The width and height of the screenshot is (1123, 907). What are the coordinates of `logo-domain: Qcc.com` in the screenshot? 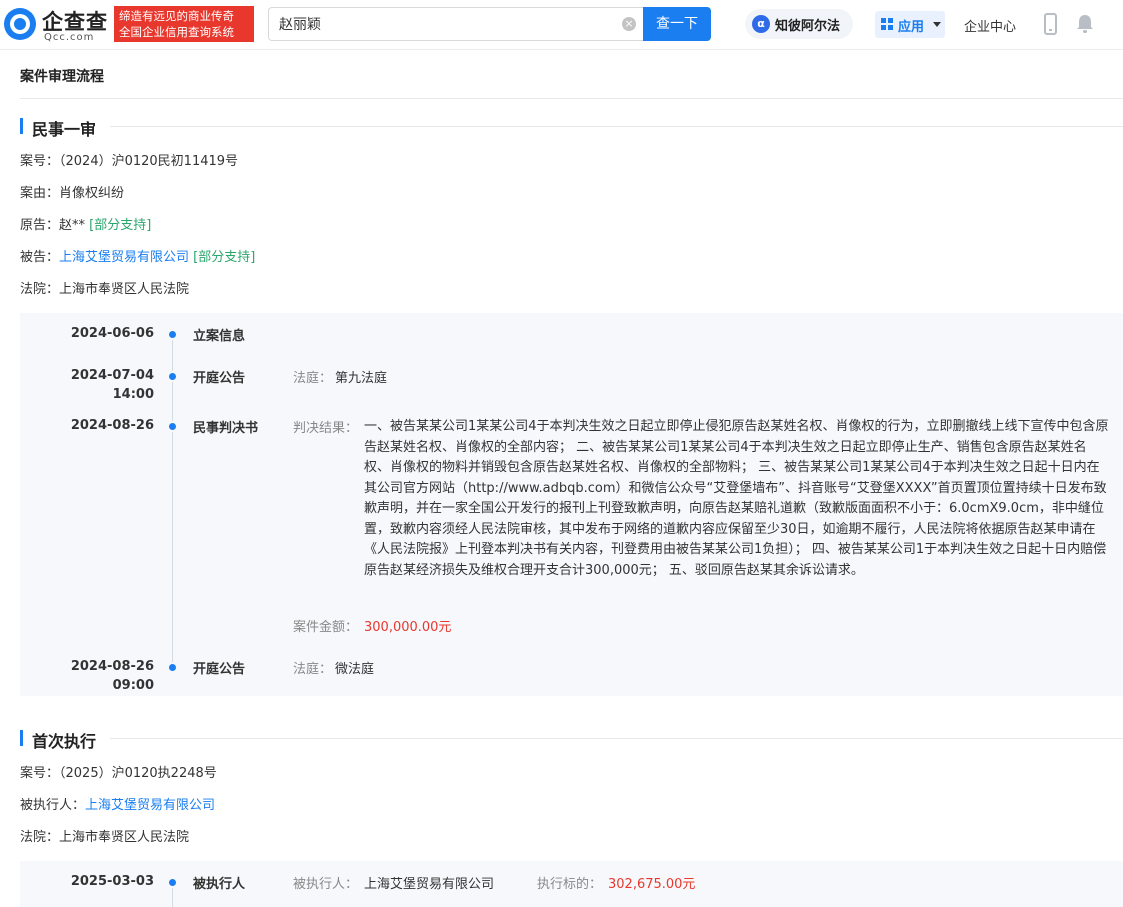 It's located at (69, 37).